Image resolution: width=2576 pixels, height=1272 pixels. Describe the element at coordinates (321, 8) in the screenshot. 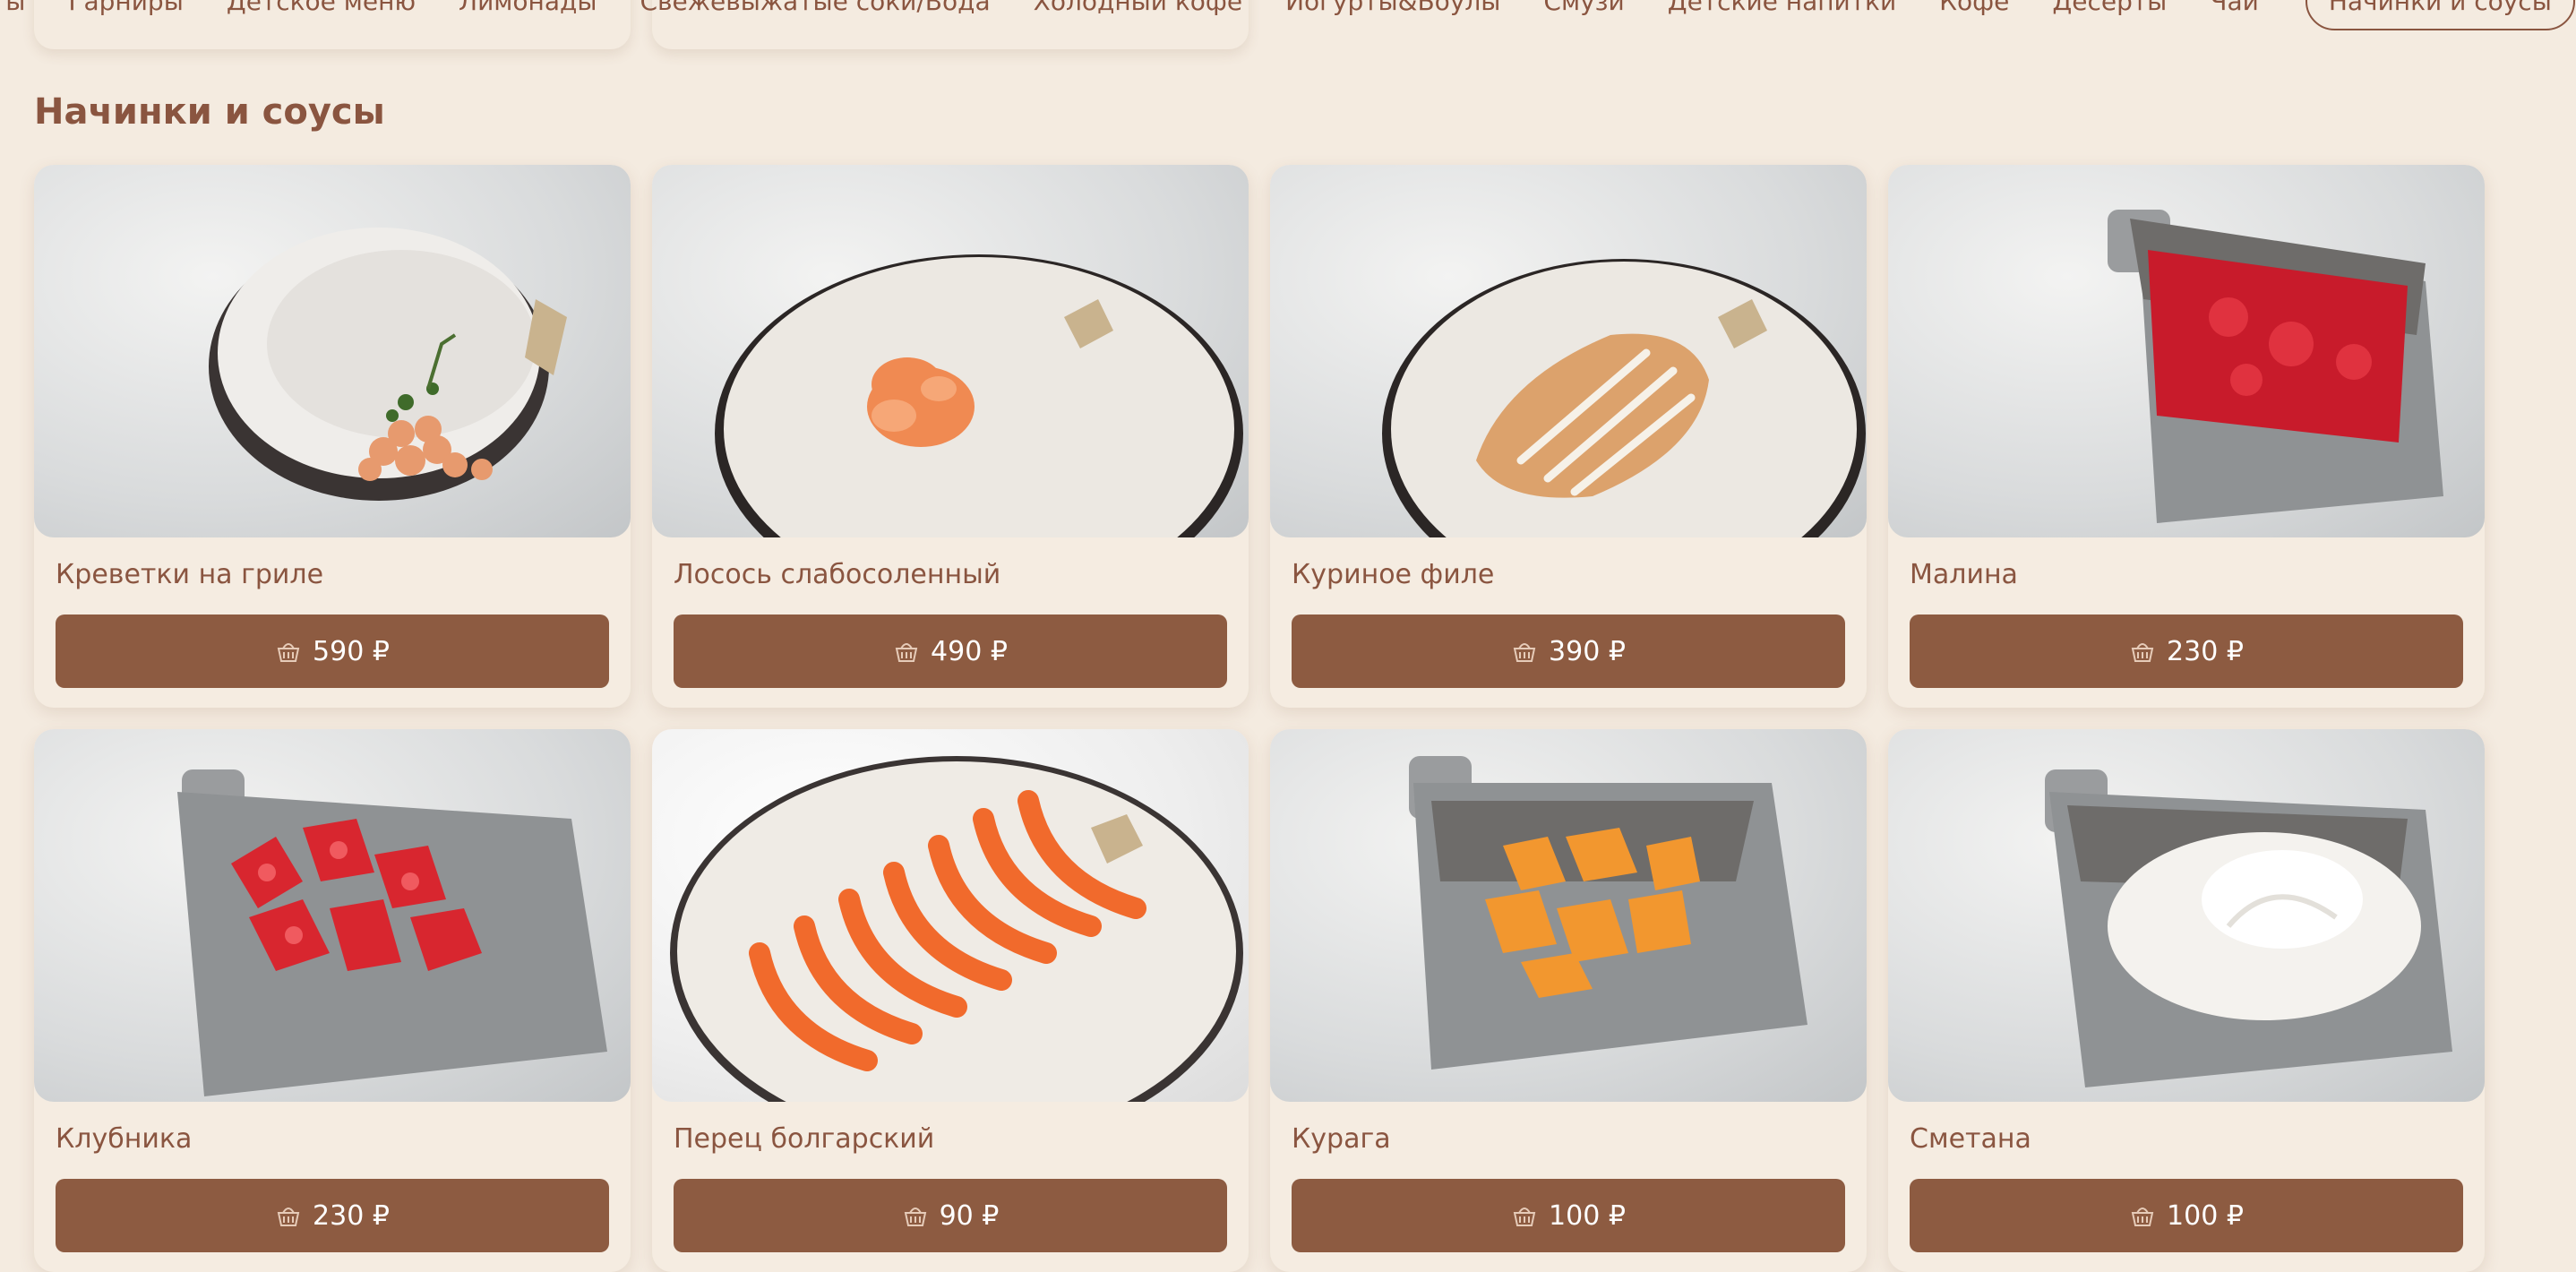

I see `nav-item-kids-menu: Детское меню` at that location.